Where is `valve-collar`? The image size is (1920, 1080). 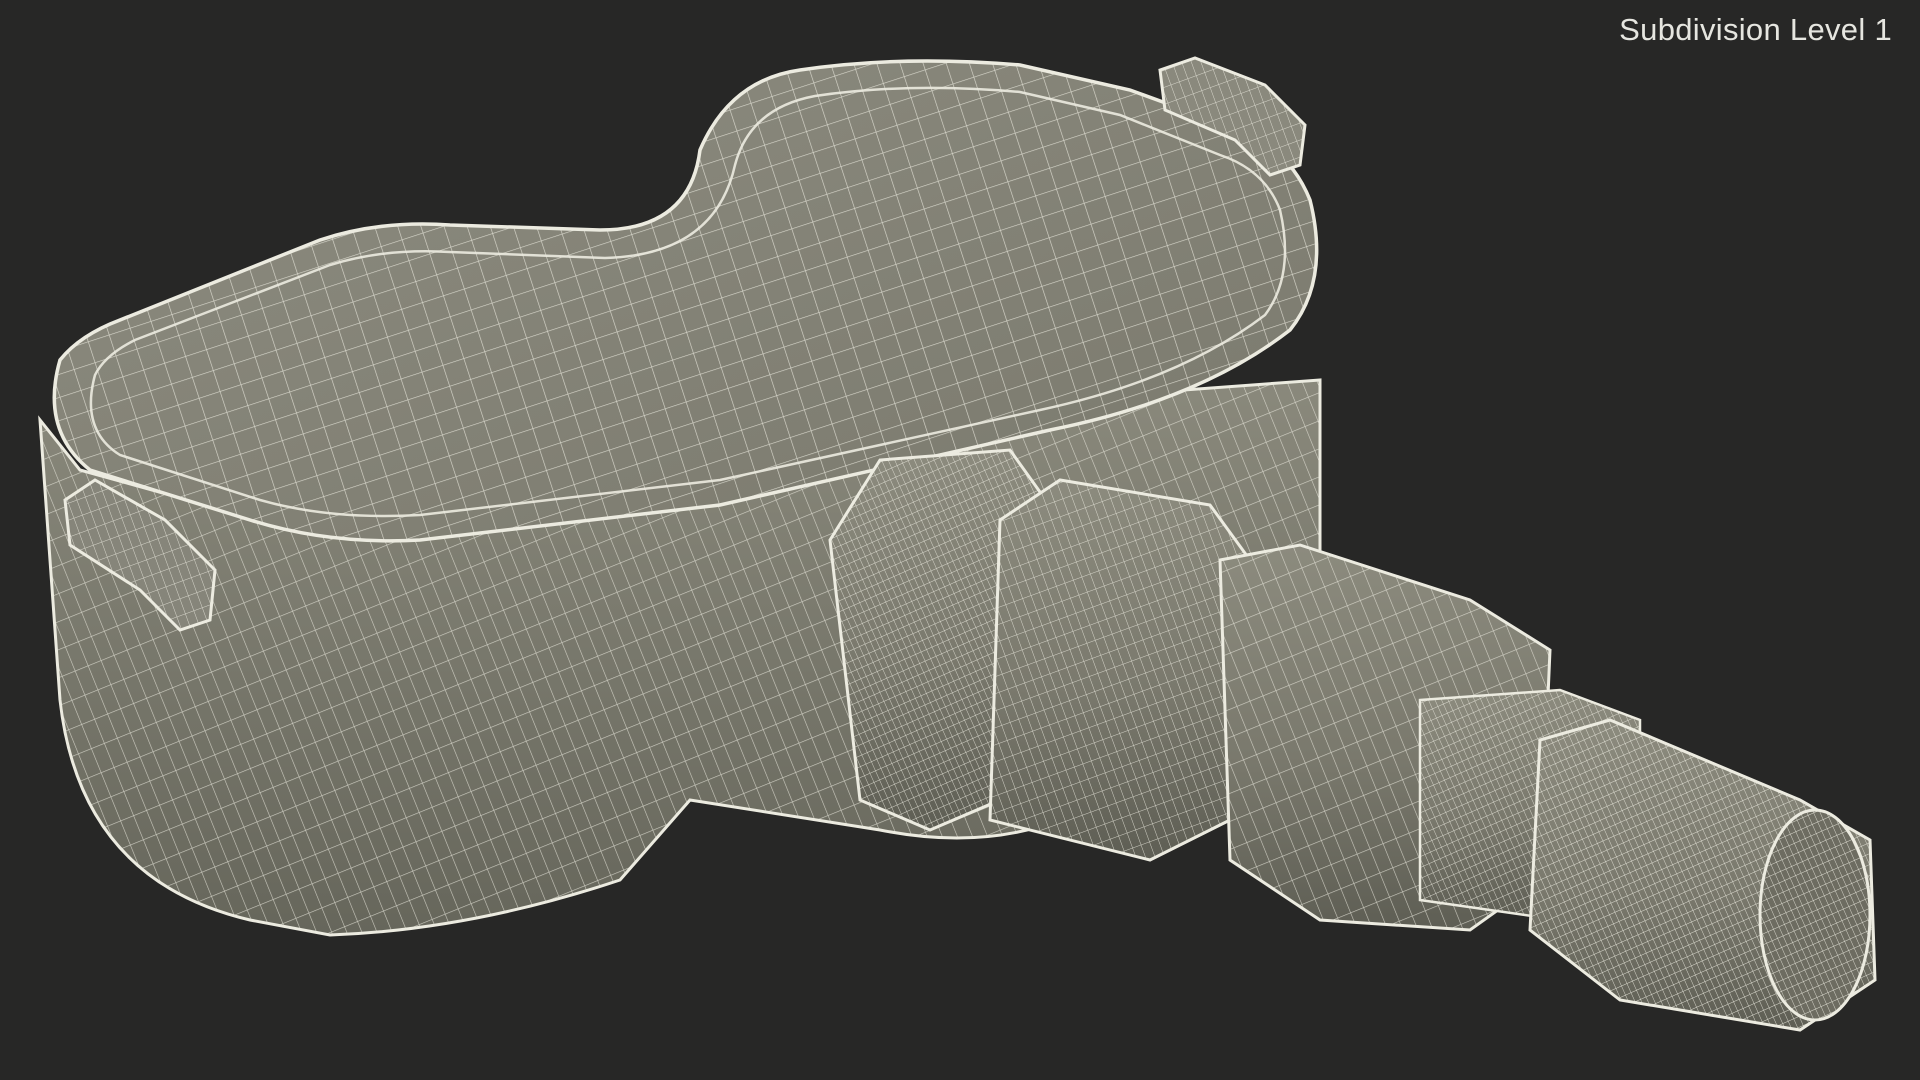
valve-collar is located at coordinates (1120, 670).